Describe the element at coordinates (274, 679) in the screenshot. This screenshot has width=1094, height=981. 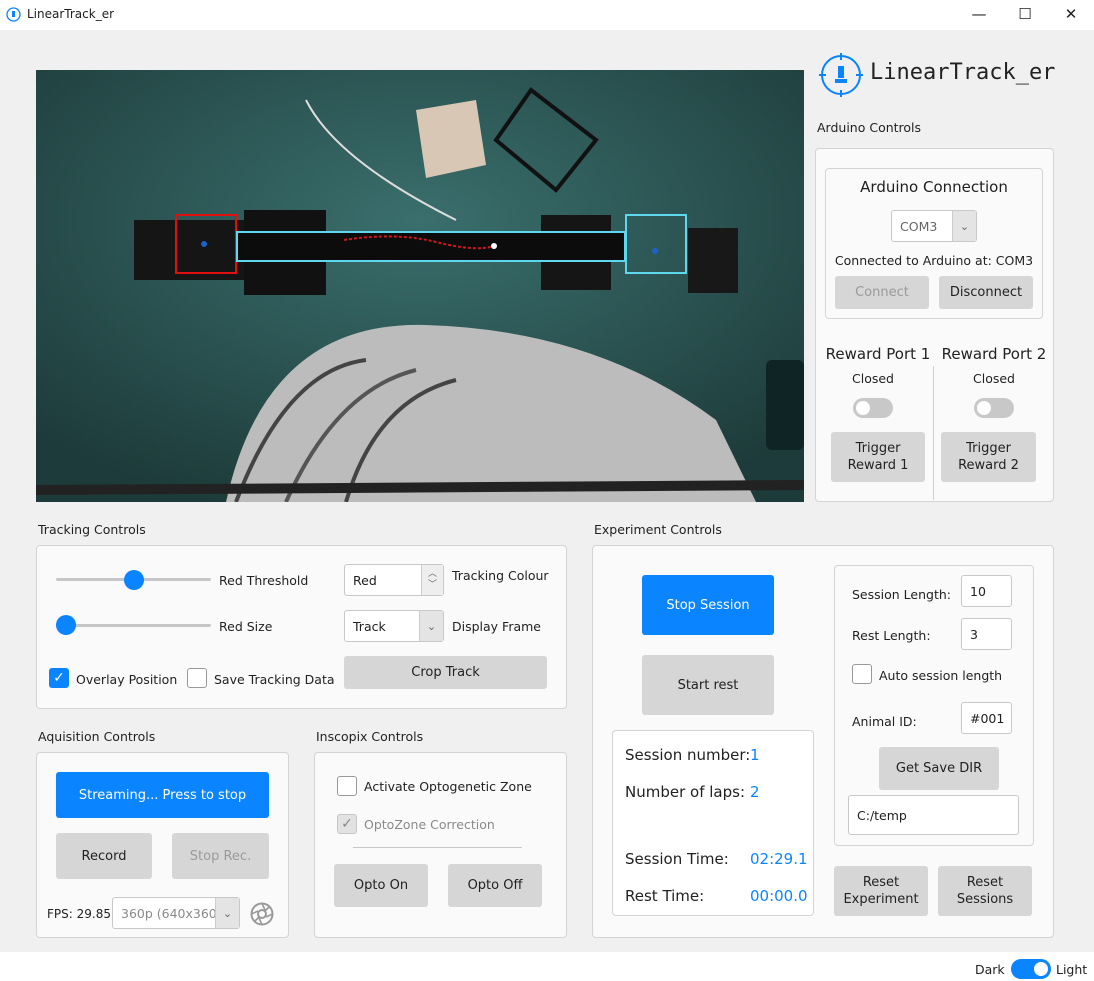
I see `save-tracking-data-label: Save Tracking Data` at that location.